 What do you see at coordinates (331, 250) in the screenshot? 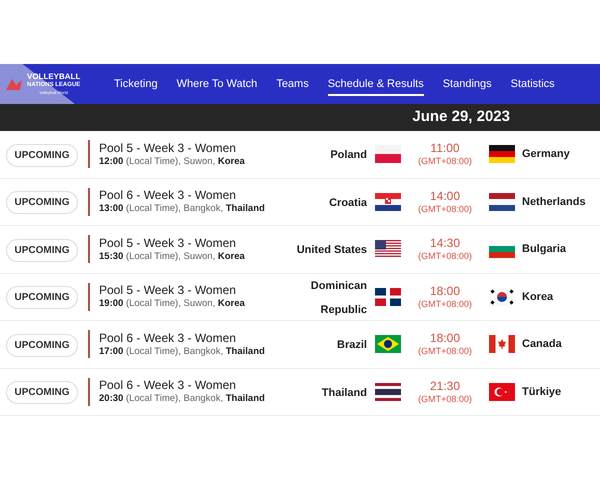
I see `home-team-name: United States` at bounding box center [331, 250].